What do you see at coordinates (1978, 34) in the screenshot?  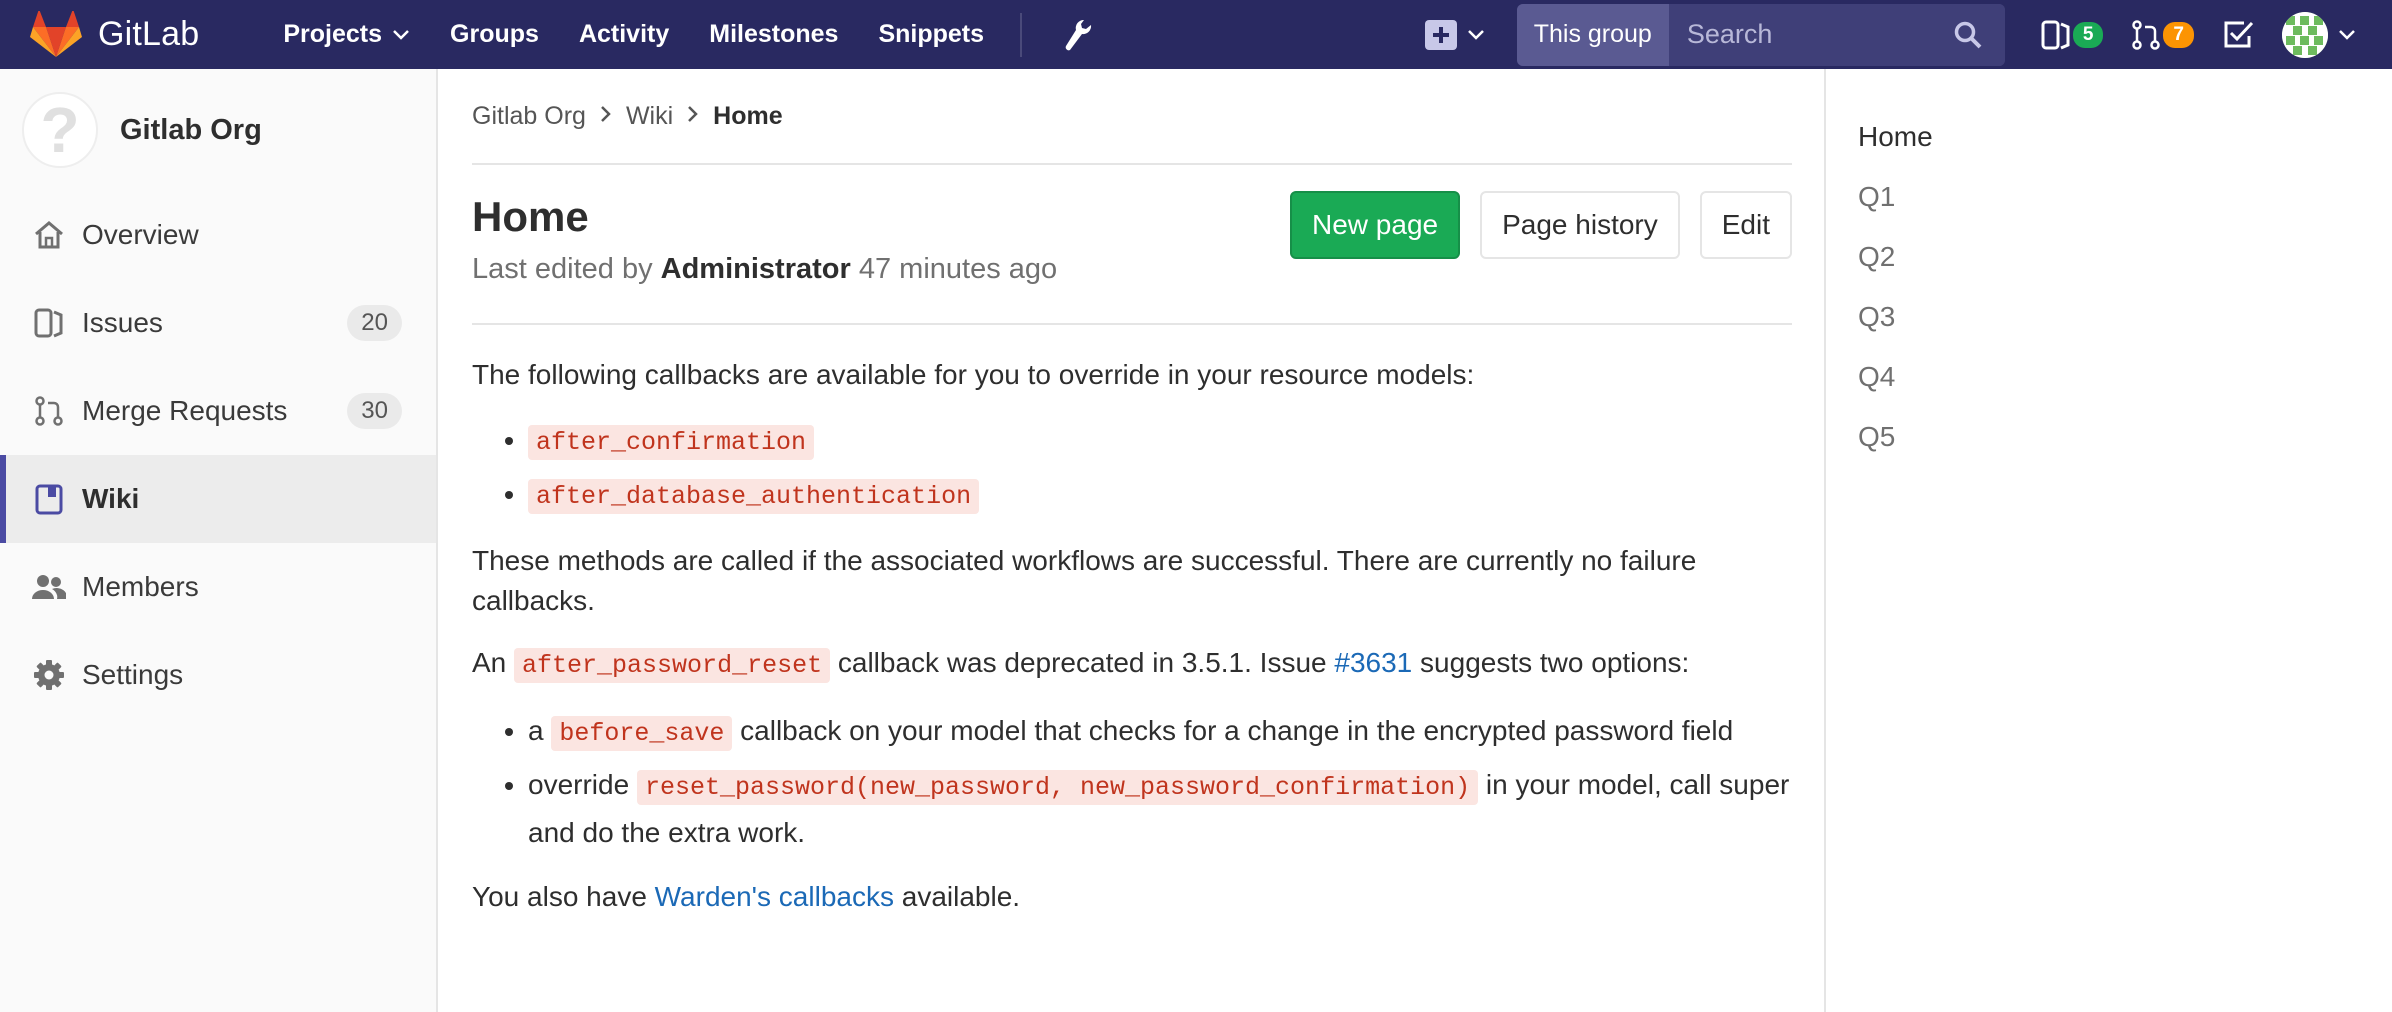 I see `search-icon` at bounding box center [1978, 34].